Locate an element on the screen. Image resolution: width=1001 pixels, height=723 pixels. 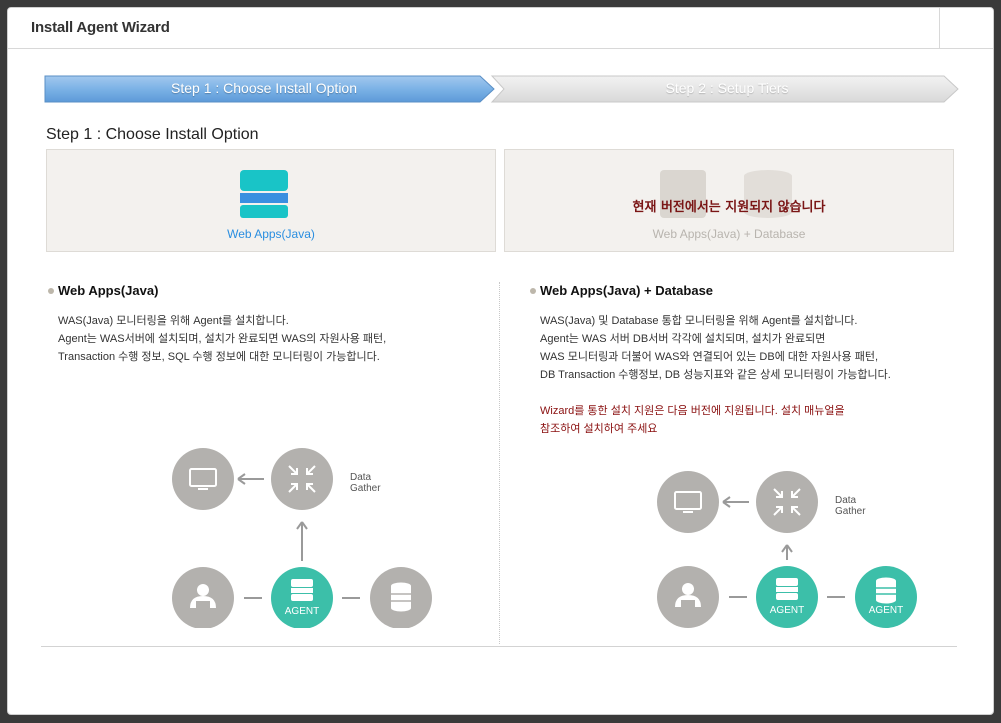
section-title: Step 1 : Choose Install Option is located at coordinates (152, 134).